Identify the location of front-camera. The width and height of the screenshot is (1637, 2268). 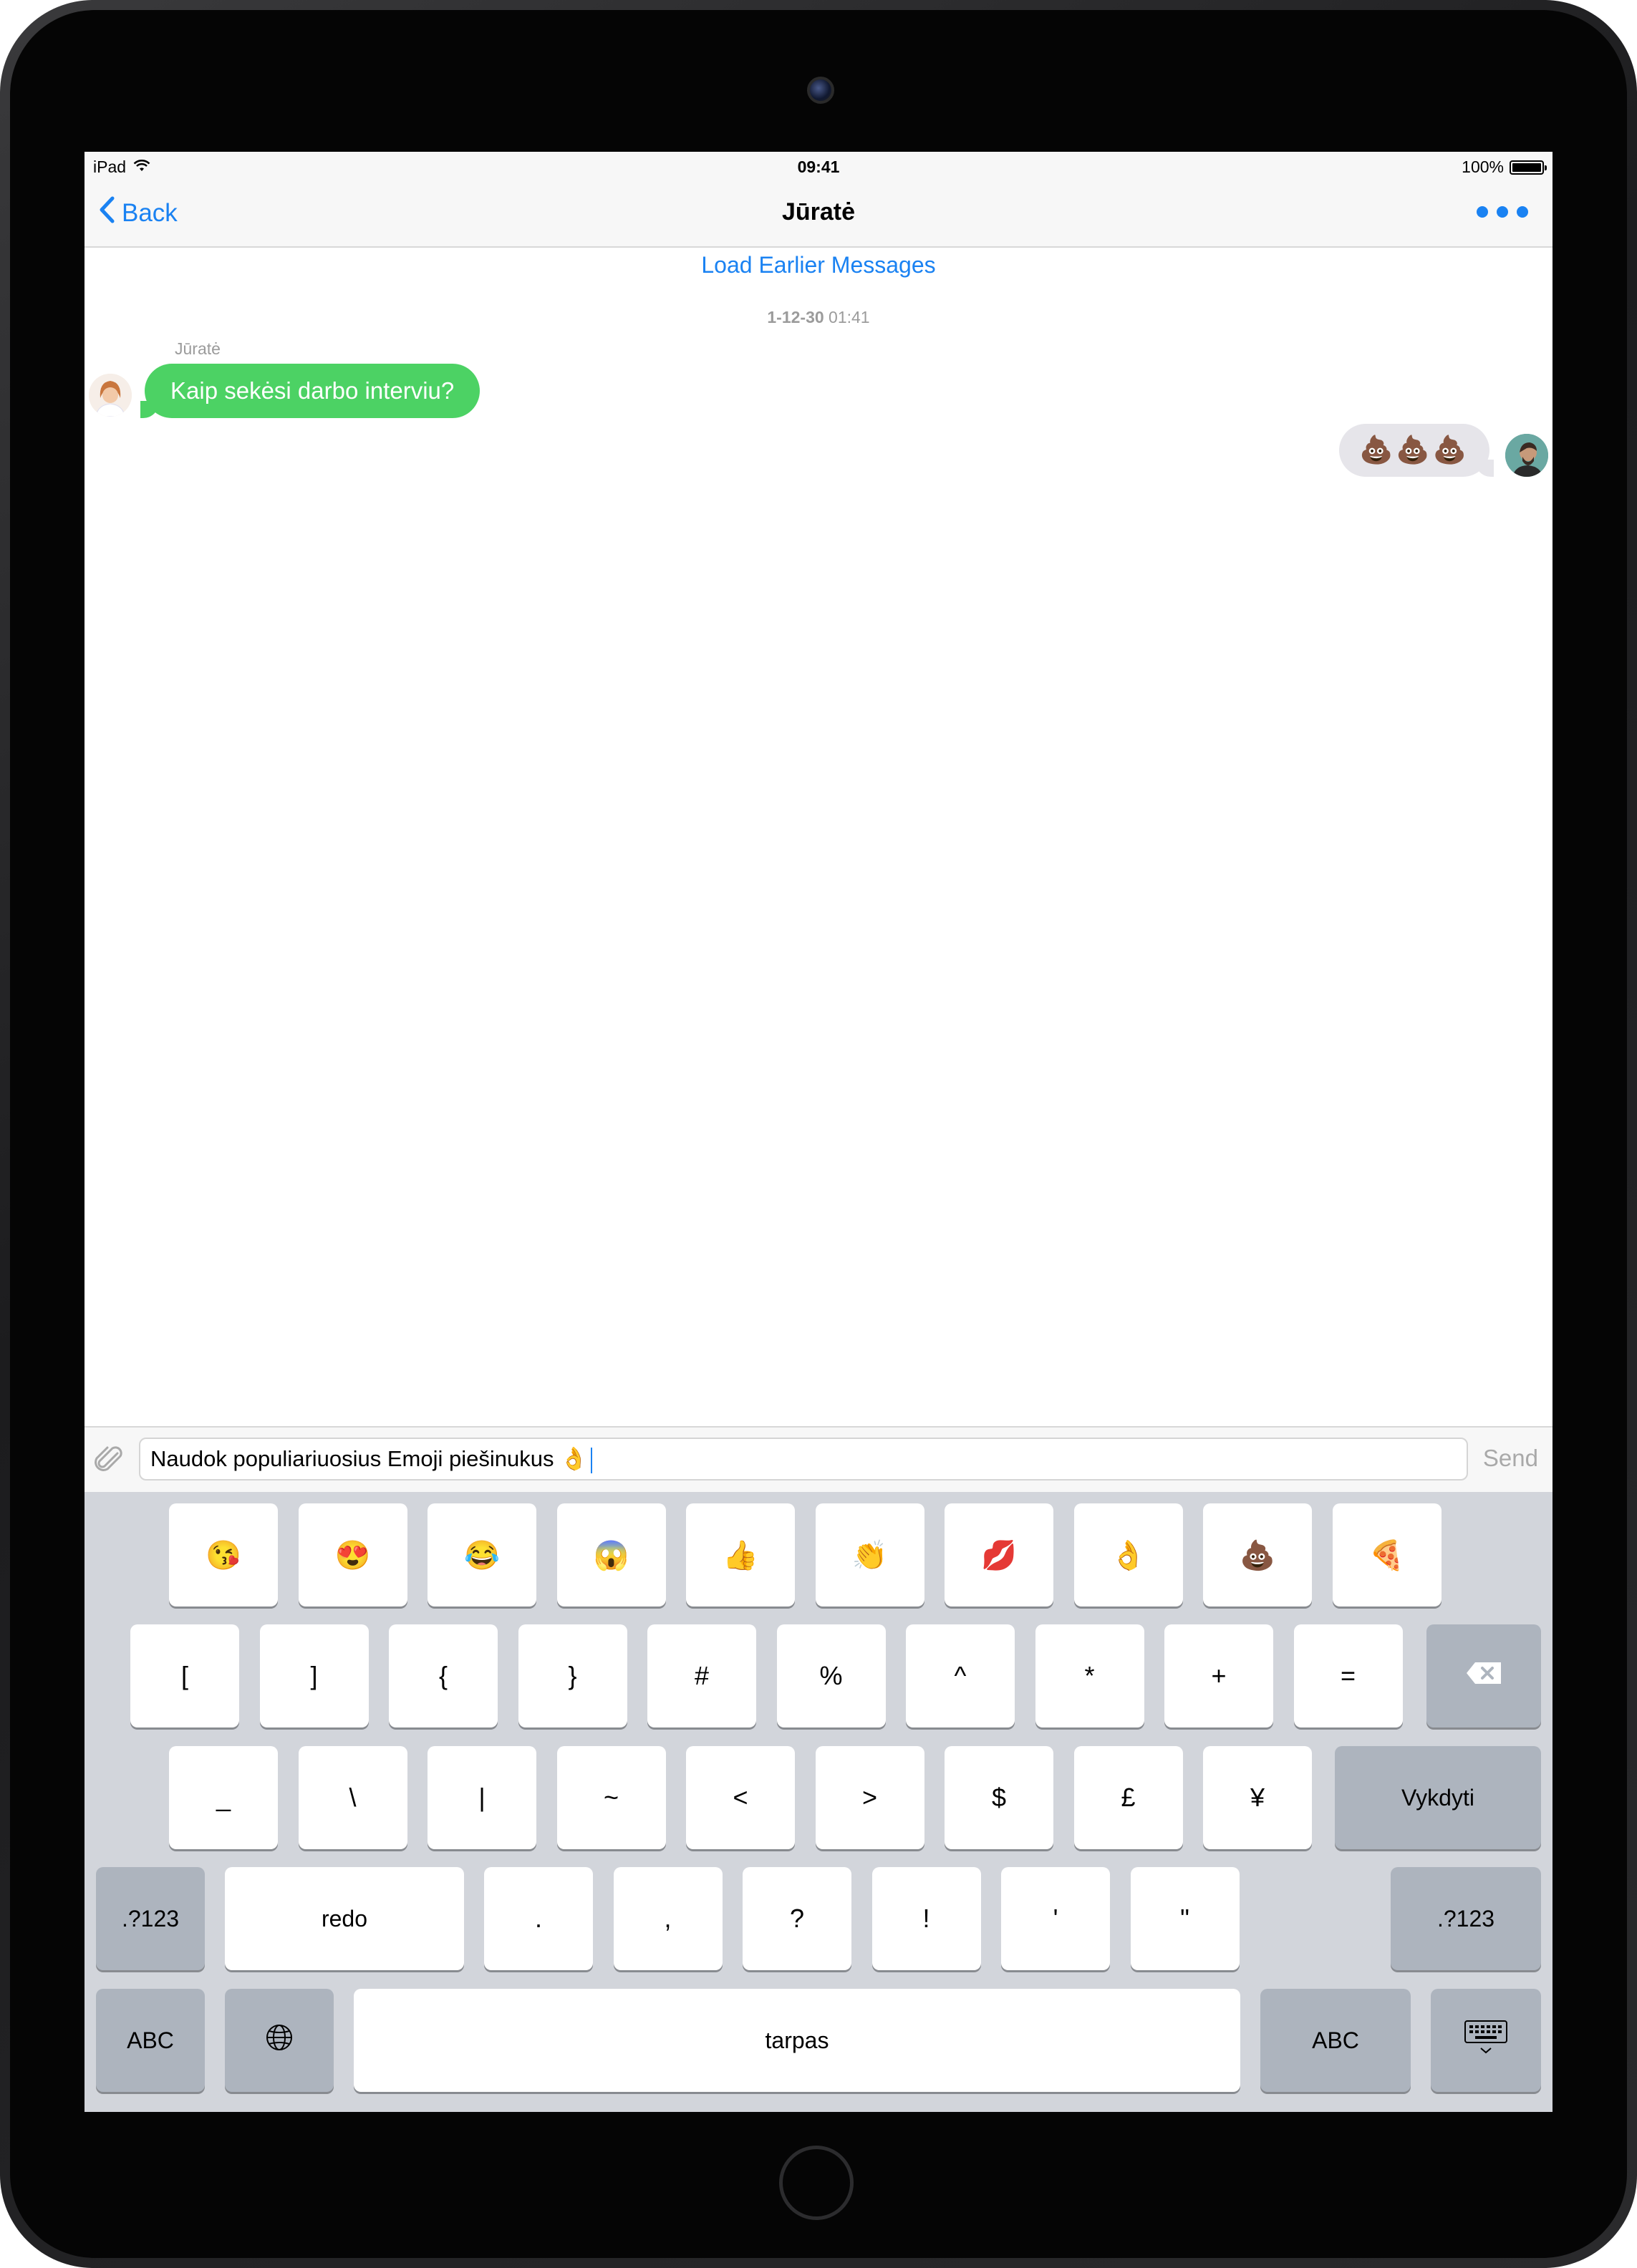
(821, 90).